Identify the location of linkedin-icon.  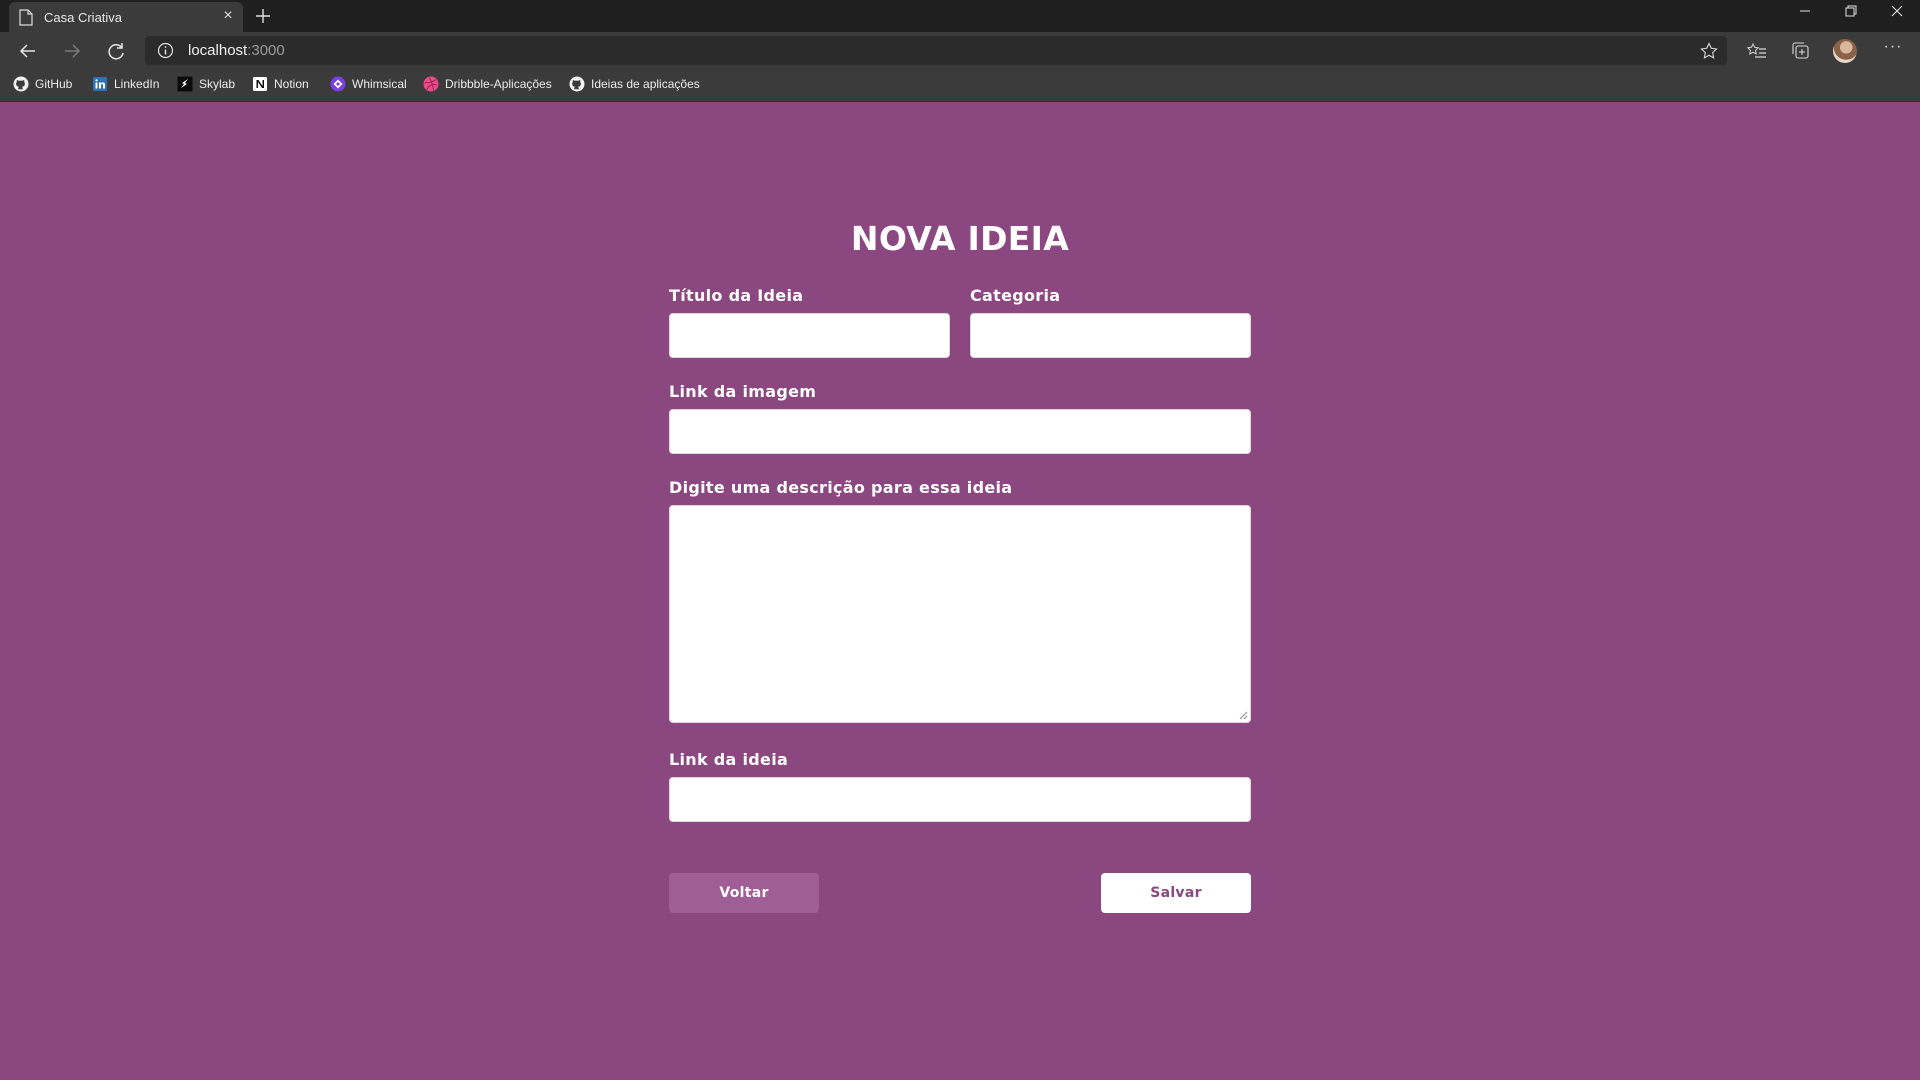
(100, 84).